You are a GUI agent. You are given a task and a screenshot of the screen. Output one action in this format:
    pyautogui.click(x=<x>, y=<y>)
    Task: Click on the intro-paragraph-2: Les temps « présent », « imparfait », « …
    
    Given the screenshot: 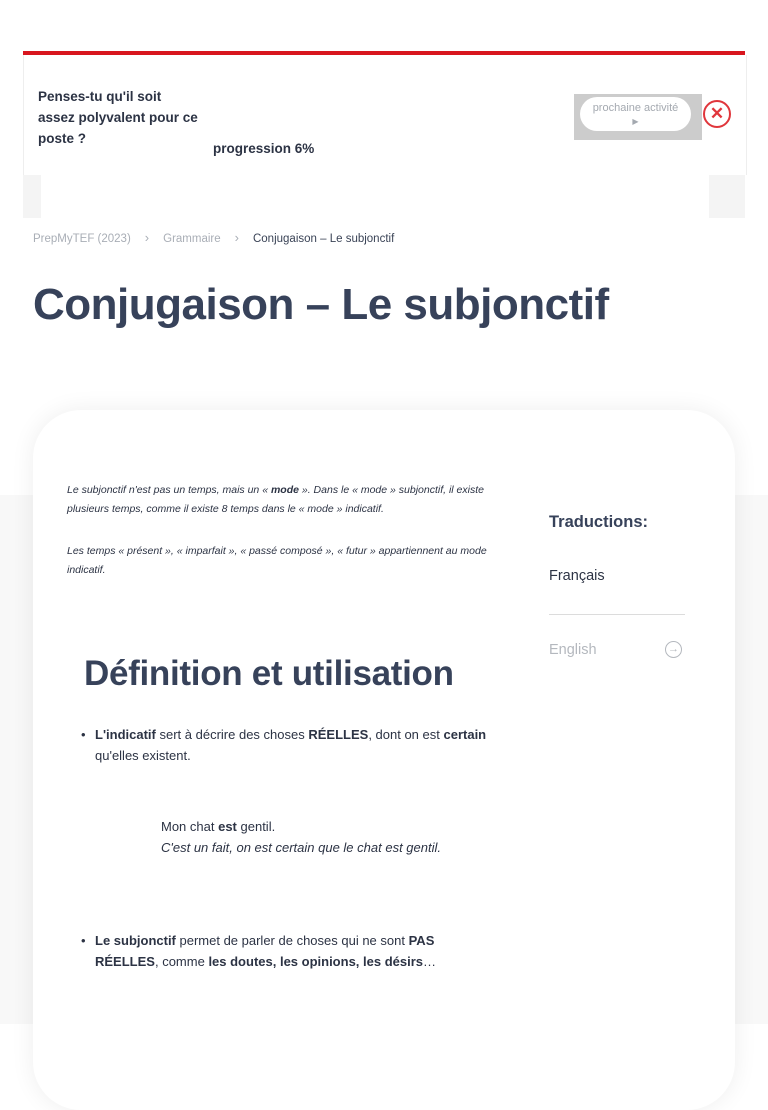 What is the action you would take?
    pyautogui.click(x=277, y=560)
    